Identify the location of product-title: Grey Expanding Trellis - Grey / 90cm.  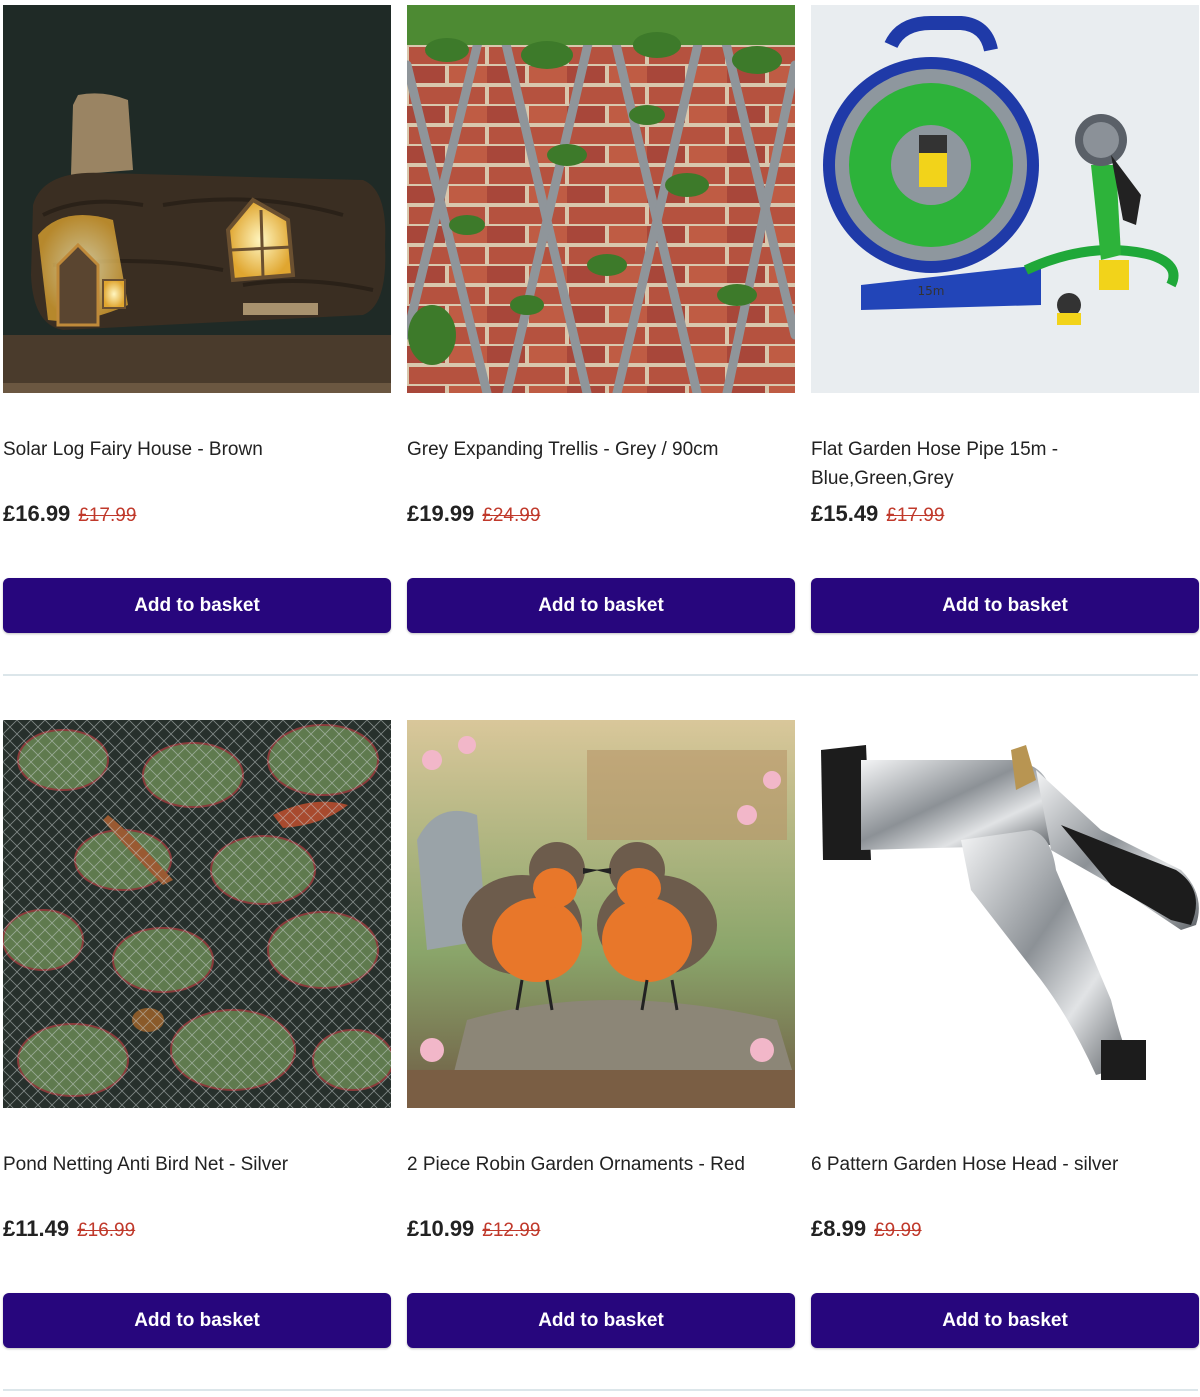
(601, 449).